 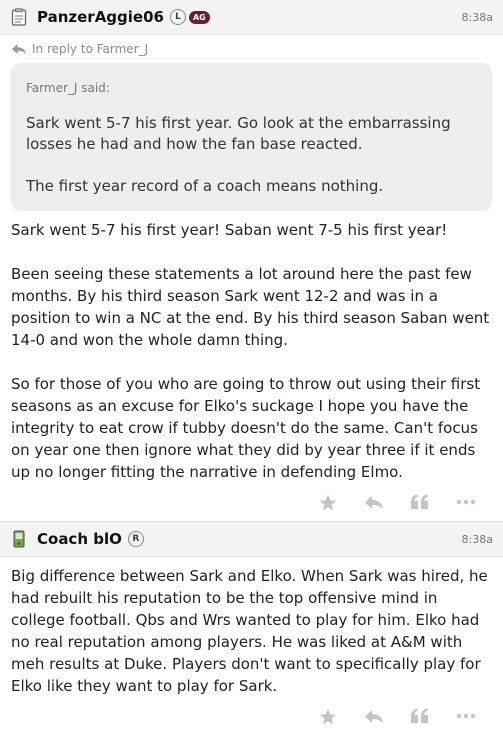 I want to click on username: PanzerAggie06, so click(x=100, y=17).